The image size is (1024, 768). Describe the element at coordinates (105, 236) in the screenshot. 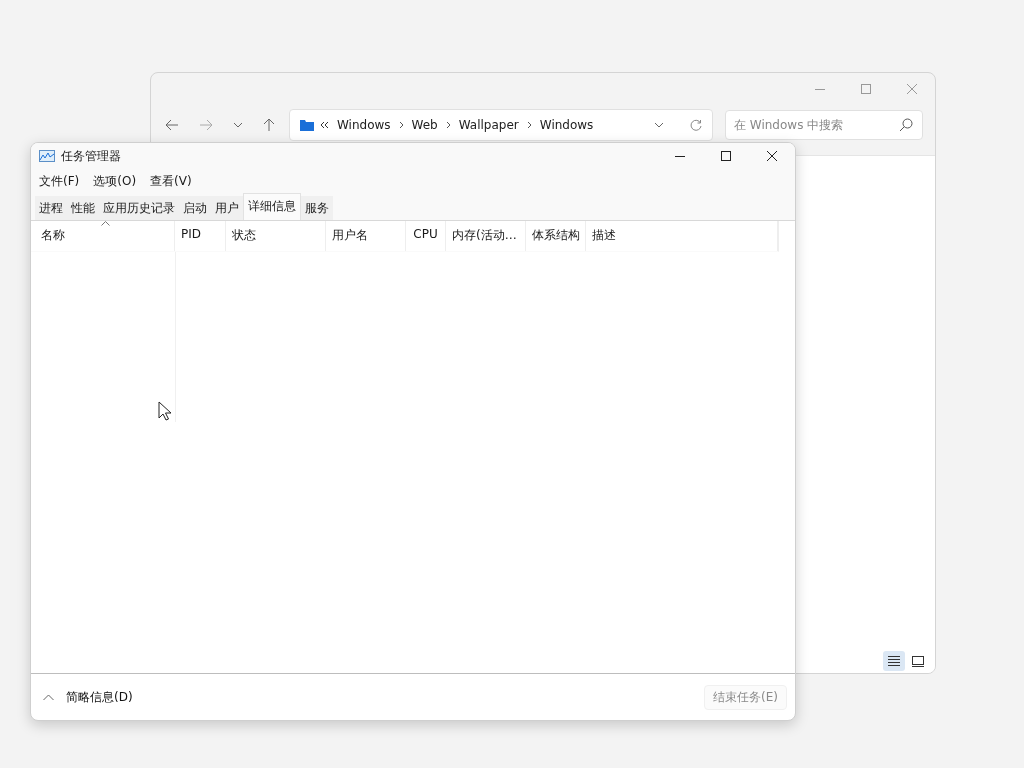

I see `column-header: 名称` at that location.